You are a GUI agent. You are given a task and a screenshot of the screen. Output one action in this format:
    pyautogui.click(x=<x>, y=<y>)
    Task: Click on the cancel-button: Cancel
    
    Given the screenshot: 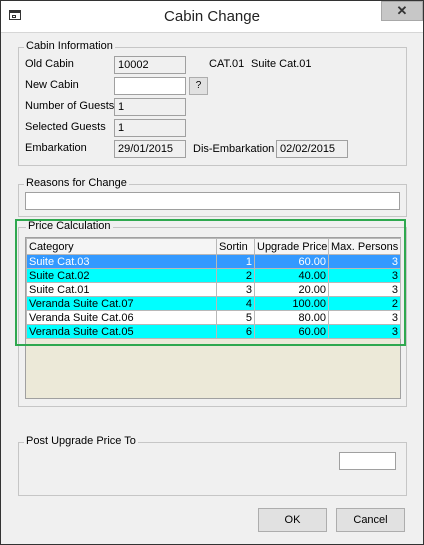 What is the action you would take?
    pyautogui.click(x=370, y=520)
    